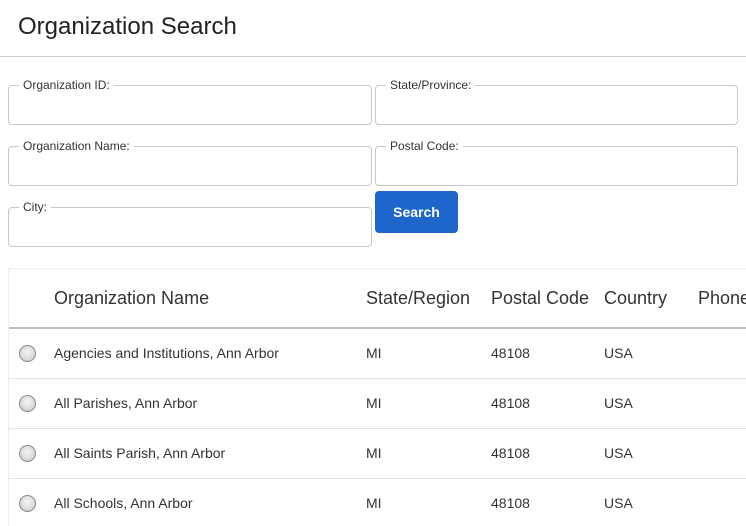 This screenshot has height=526, width=746. What do you see at coordinates (635, 298) in the screenshot?
I see `column-header-country: Country` at bounding box center [635, 298].